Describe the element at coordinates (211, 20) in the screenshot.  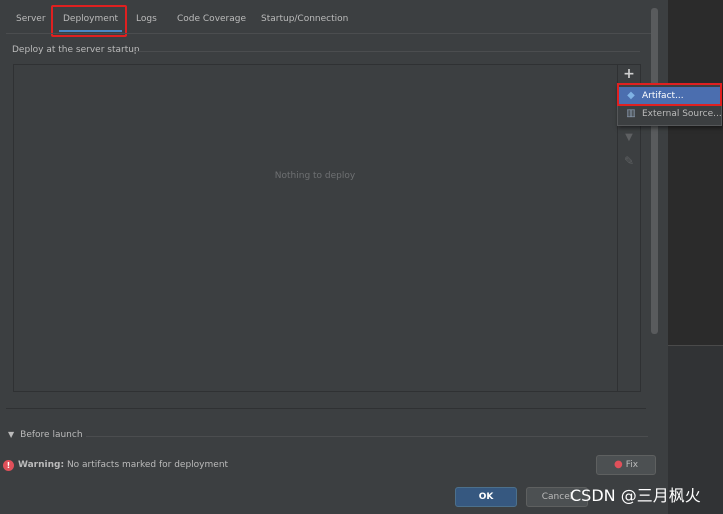
I see `tab-code-coverage: Code Coverage` at that location.